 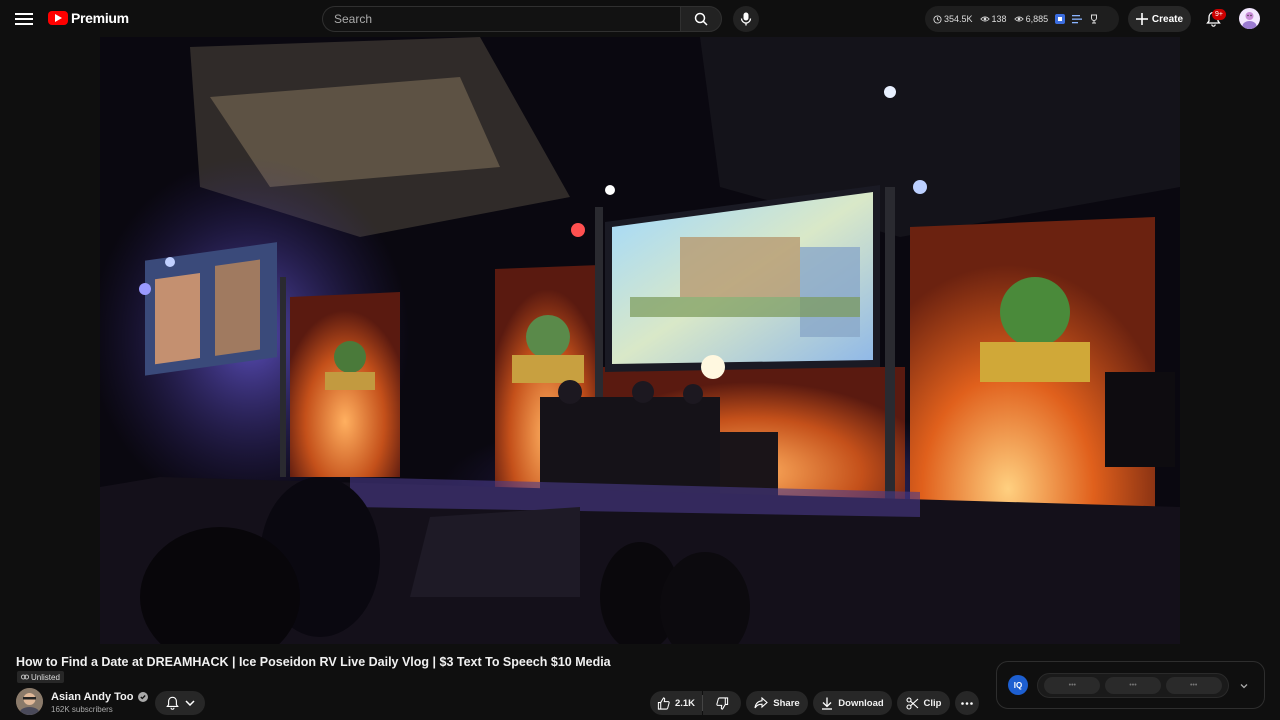 I want to click on channel-name-label: Asian Andy Too, so click(x=92, y=697).